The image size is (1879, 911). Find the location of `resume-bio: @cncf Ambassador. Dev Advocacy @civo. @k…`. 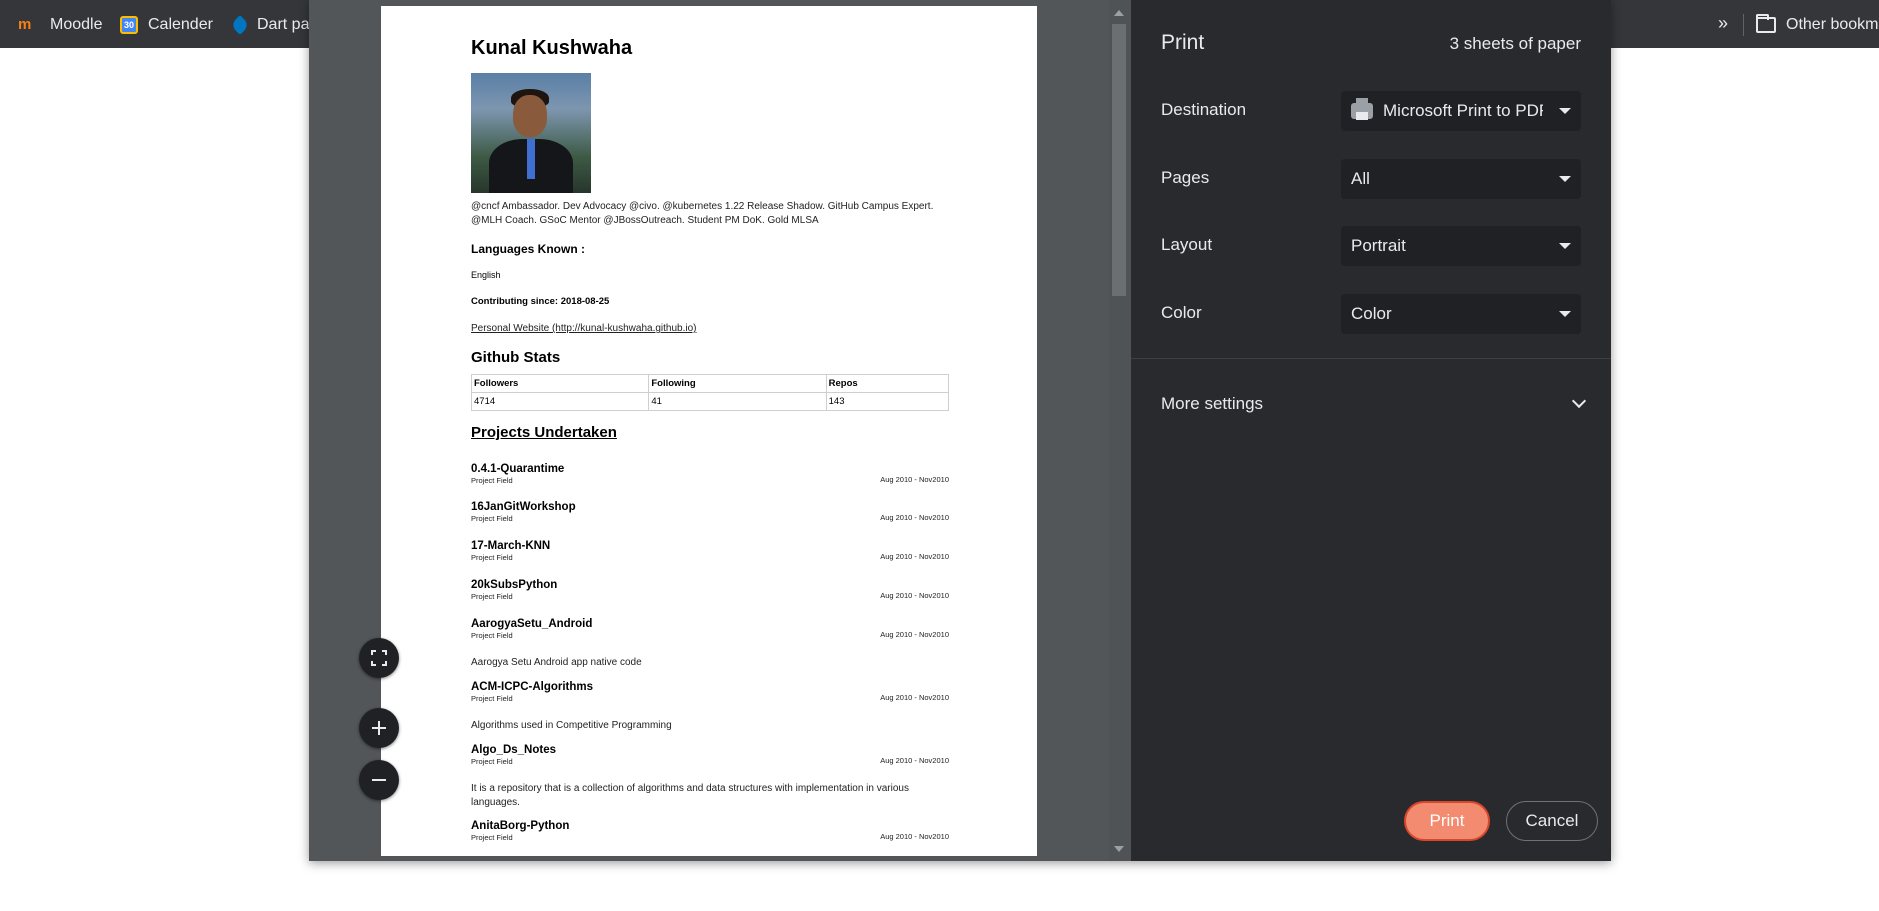

resume-bio: @cncf Ambassador. Dev Advocacy @civo. @k… is located at coordinates (702, 213).